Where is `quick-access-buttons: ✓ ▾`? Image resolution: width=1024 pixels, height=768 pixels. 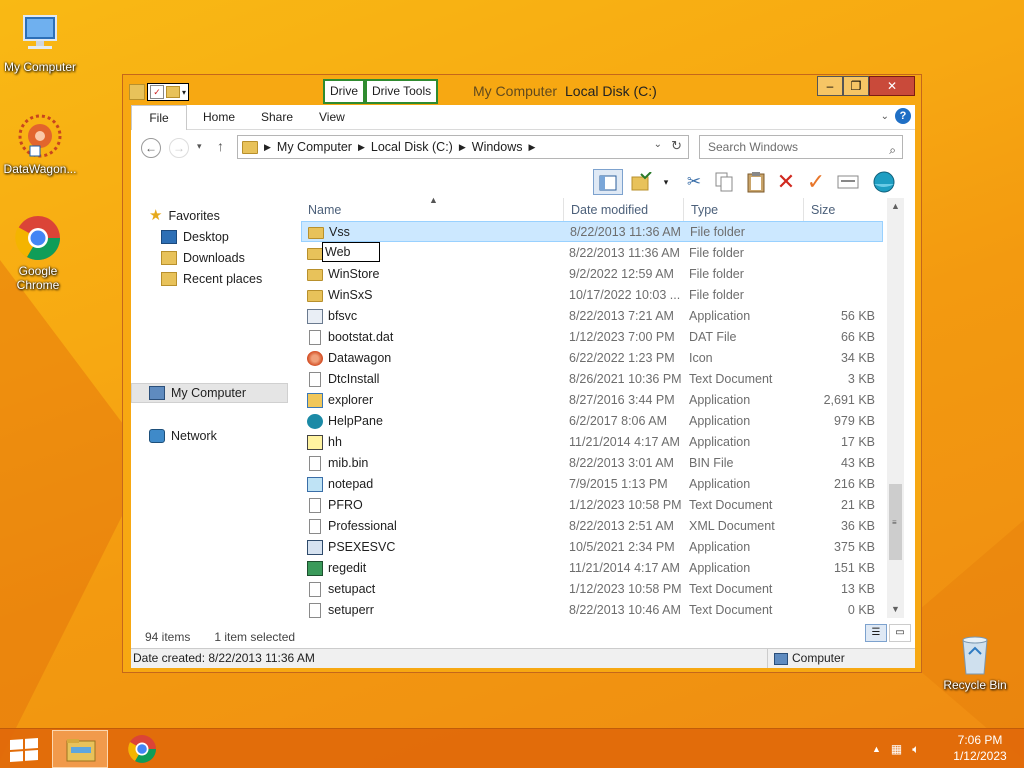 quick-access-buttons: ✓ ▾ is located at coordinates (168, 92).